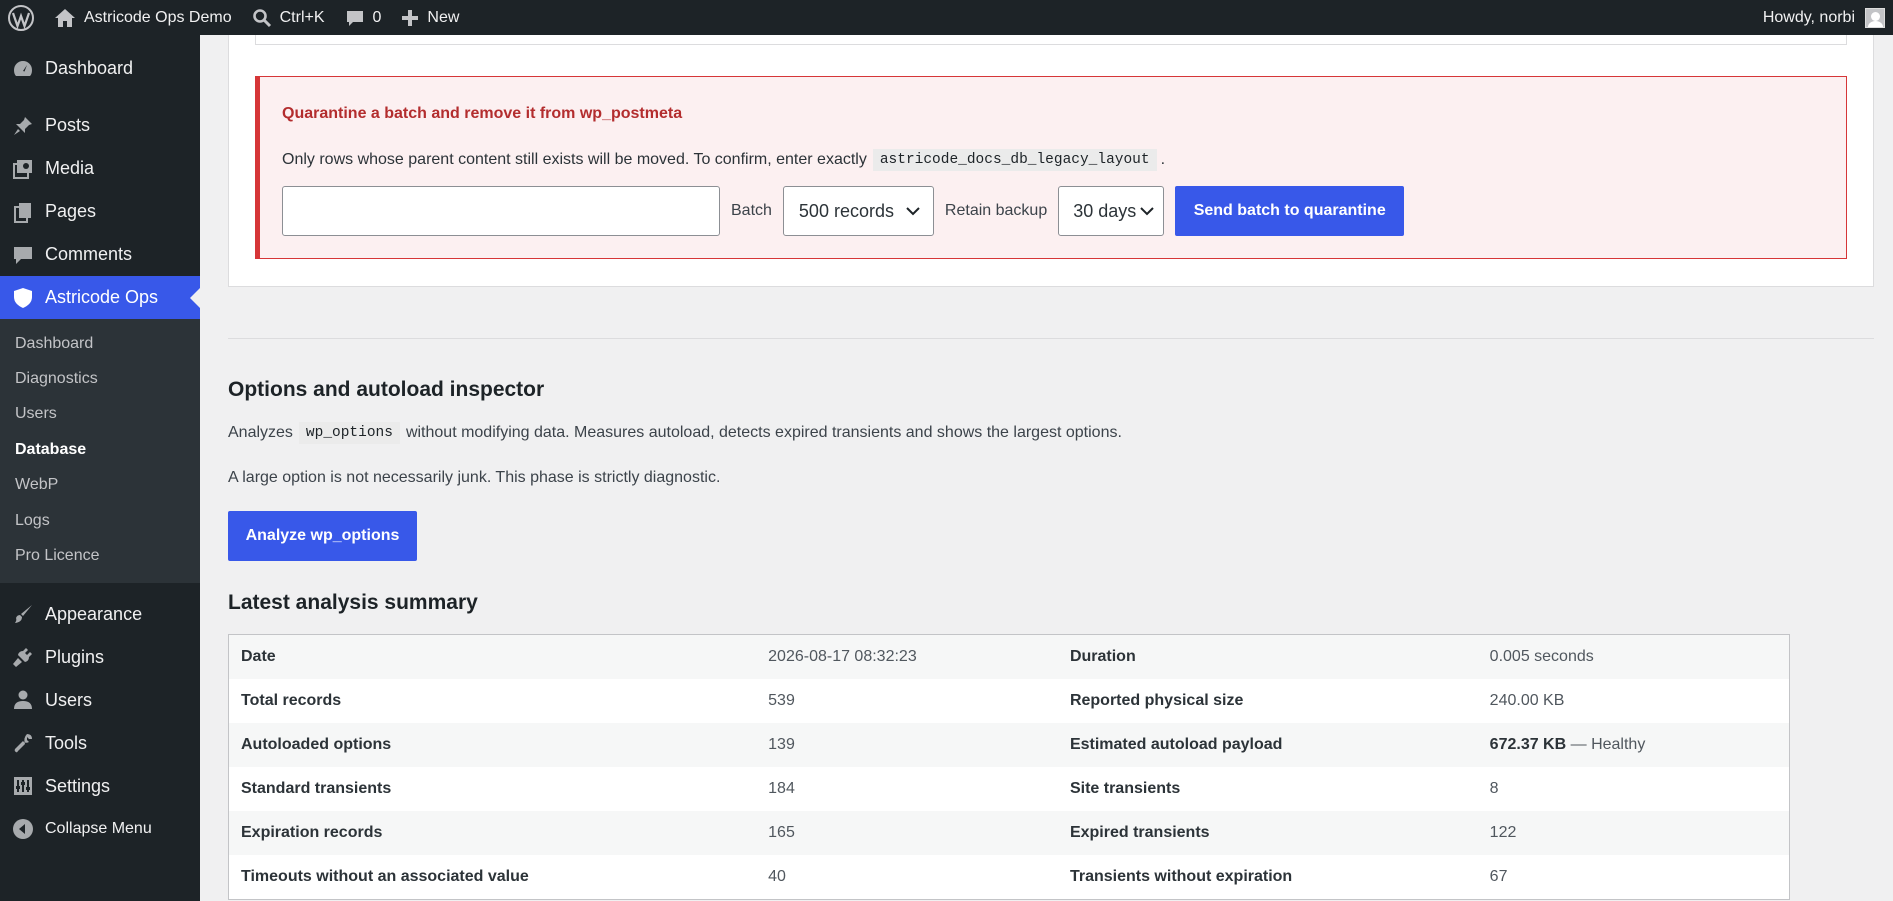 This screenshot has width=1893, height=901. What do you see at coordinates (385, 877) in the screenshot?
I see `summary-key: Timeouts without an associated value` at bounding box center [385, 877].